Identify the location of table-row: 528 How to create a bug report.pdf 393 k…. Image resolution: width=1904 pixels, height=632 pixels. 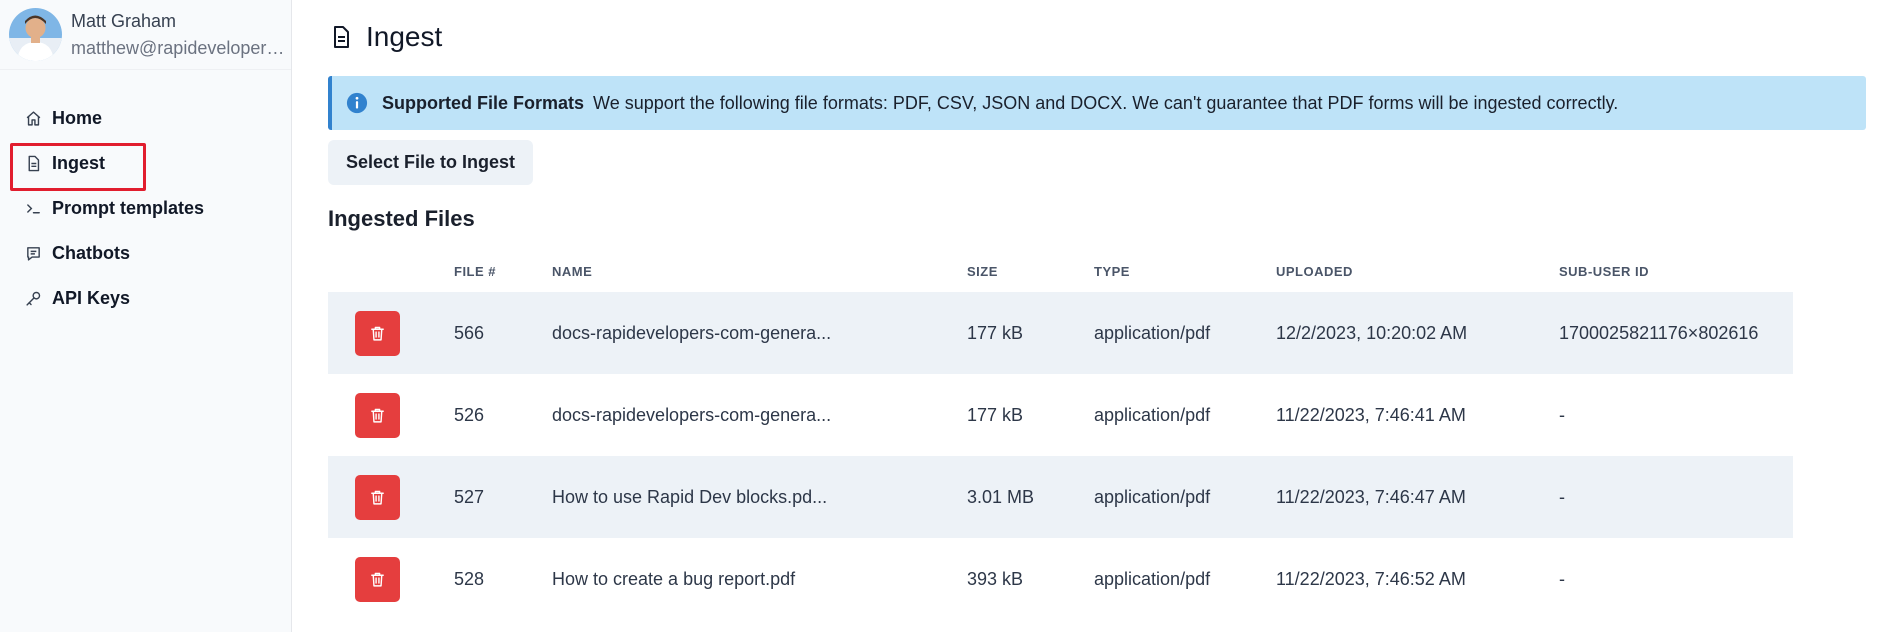
(1060, 579).